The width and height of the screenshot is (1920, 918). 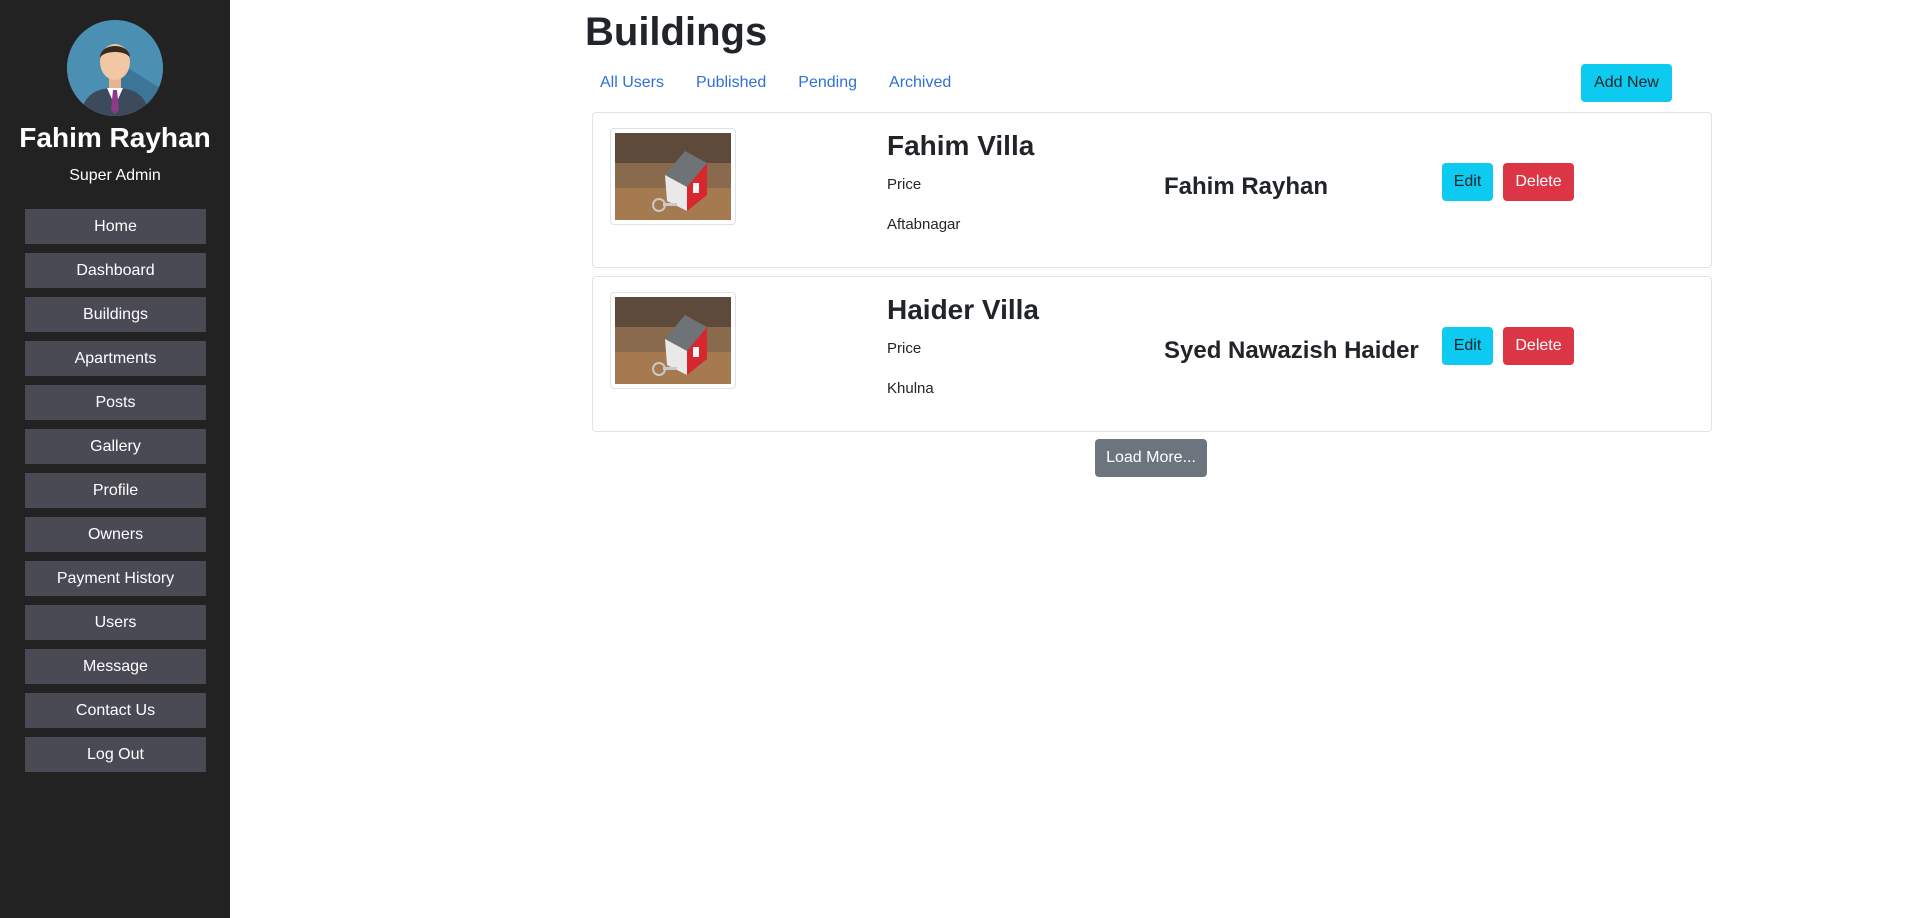 I want to click on user-avatar-icon, so click(x=115, y=68).